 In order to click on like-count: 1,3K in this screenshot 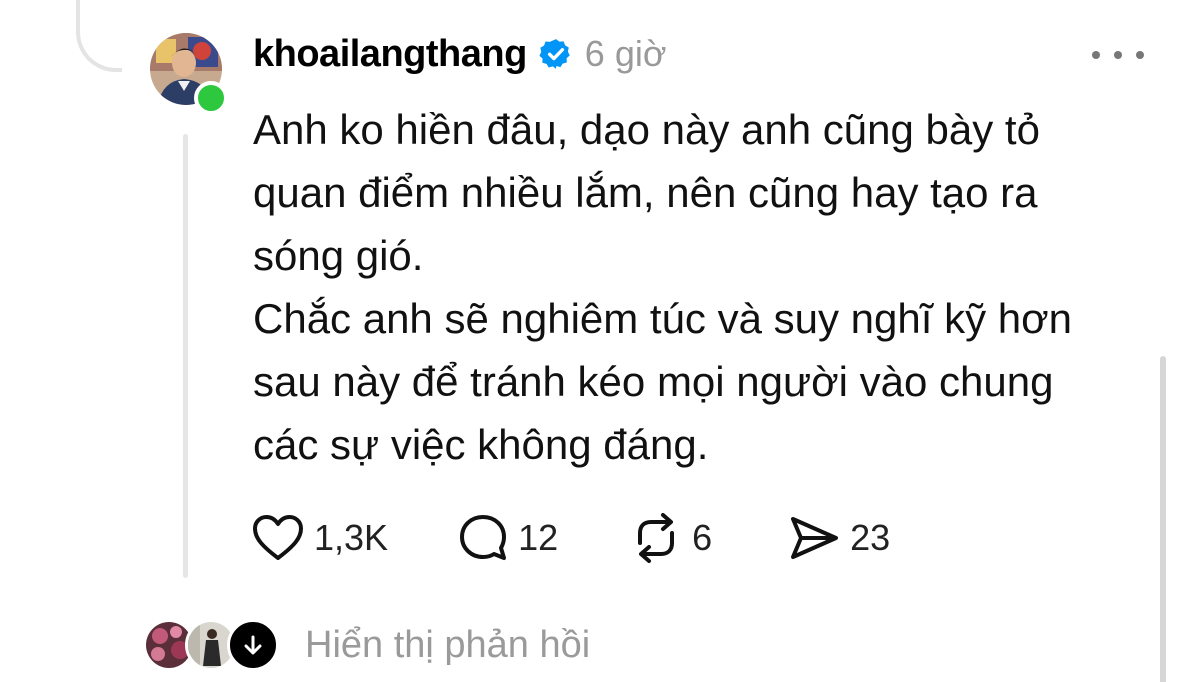, I will do `click(351, 537)`.